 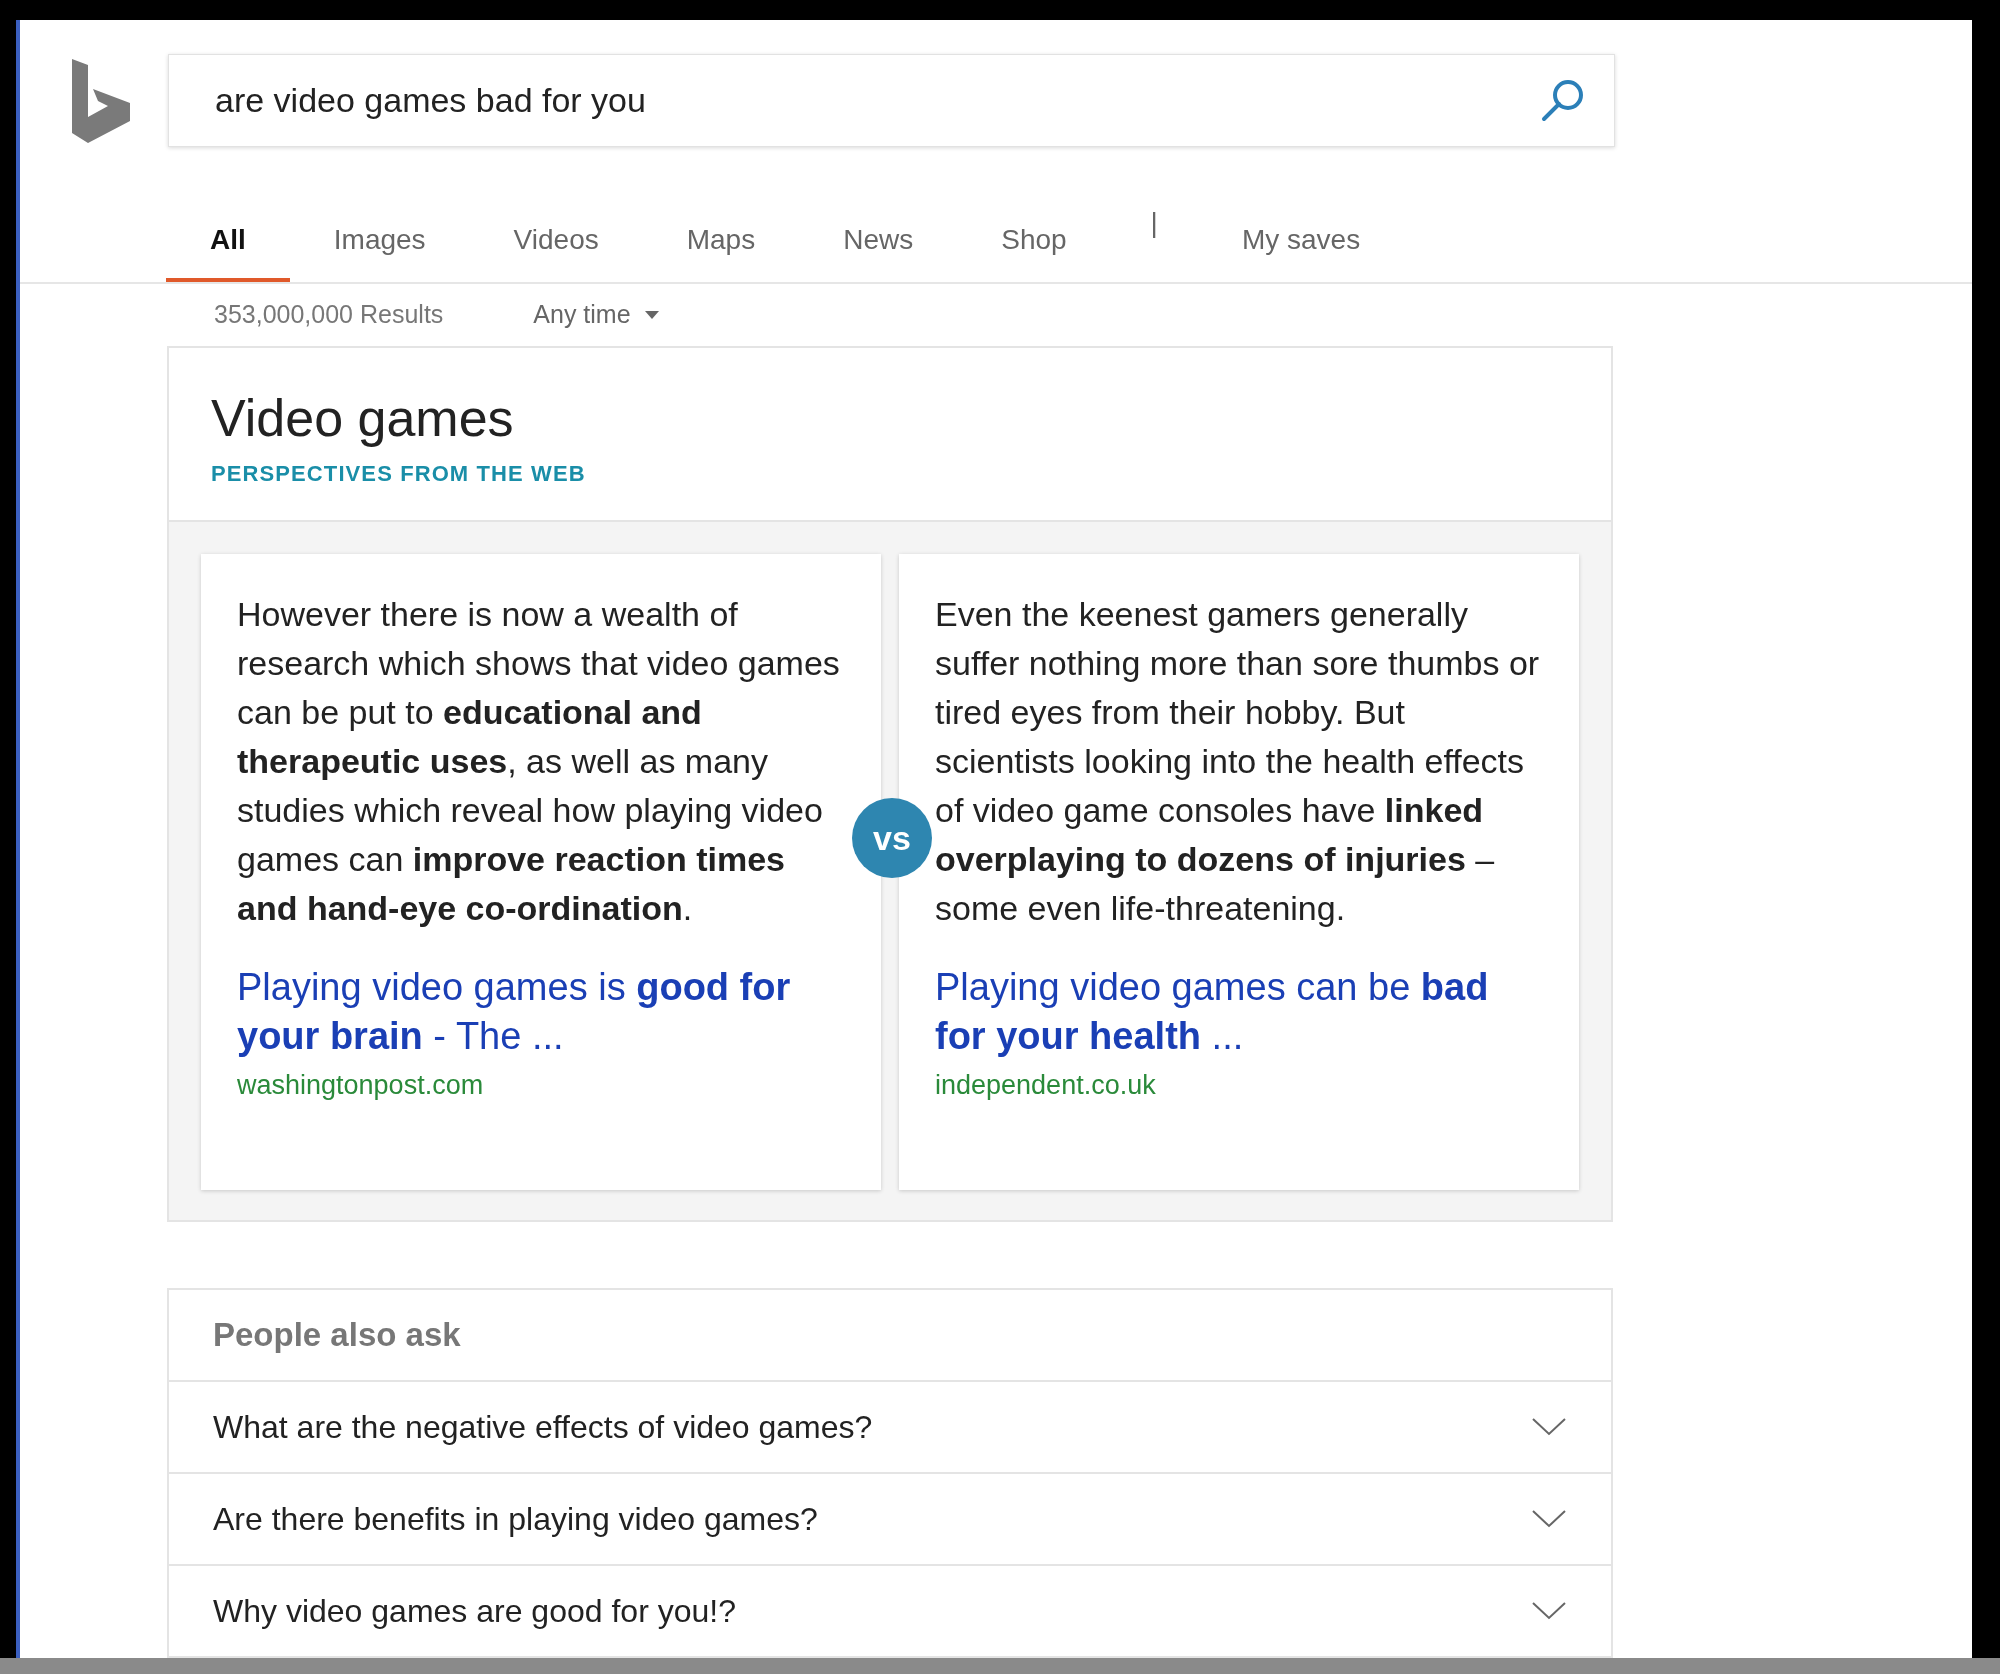 I want to click on card-title: Video games, so click(x=363, y=418).